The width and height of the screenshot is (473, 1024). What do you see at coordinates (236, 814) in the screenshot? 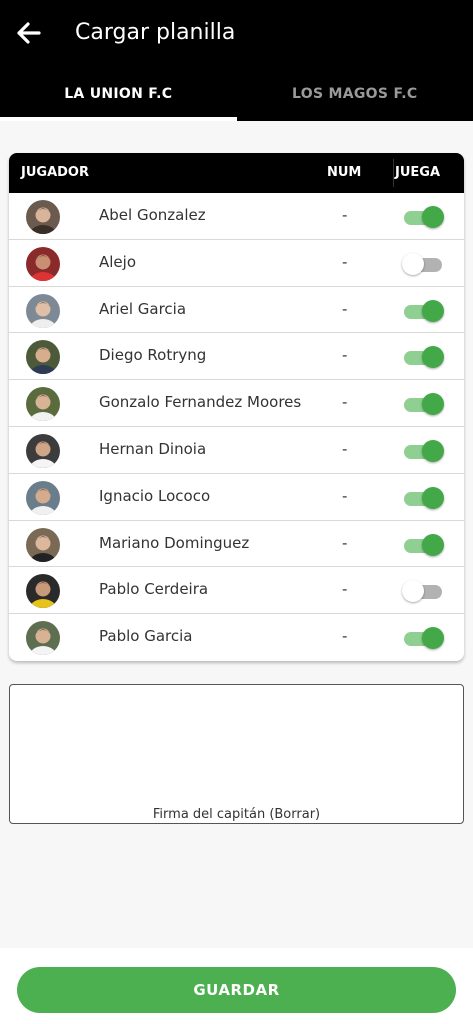
I see `signature-label: Firma del capitán (Borrar)` at bounding box center [236, 814].